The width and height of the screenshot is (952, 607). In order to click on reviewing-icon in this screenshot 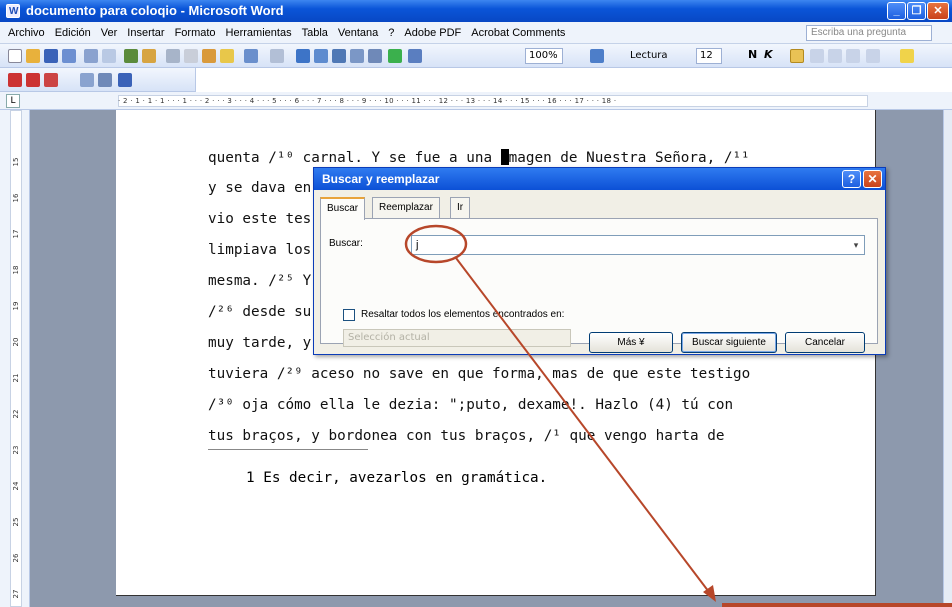, I will do `click(87, 80)`.